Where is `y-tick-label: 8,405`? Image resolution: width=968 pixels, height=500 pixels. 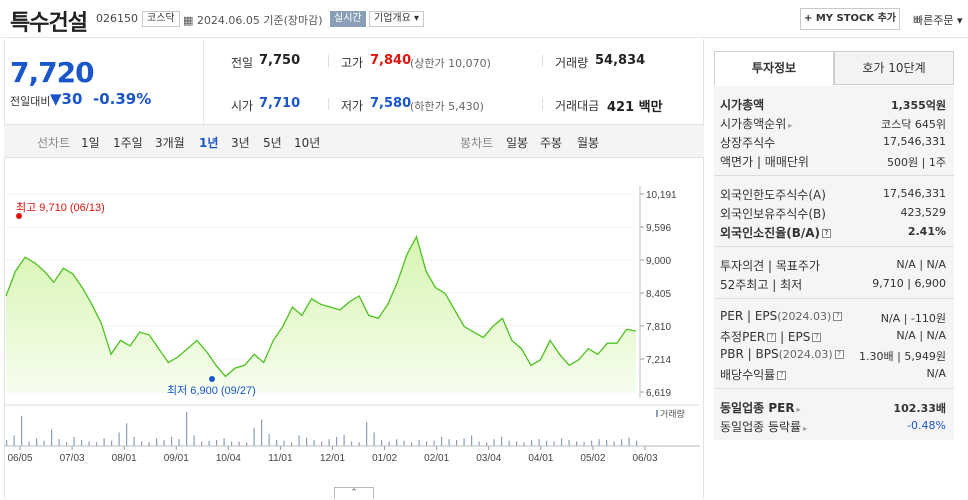 y-tick-label: 8,405 is located at coordinates (658, 294).